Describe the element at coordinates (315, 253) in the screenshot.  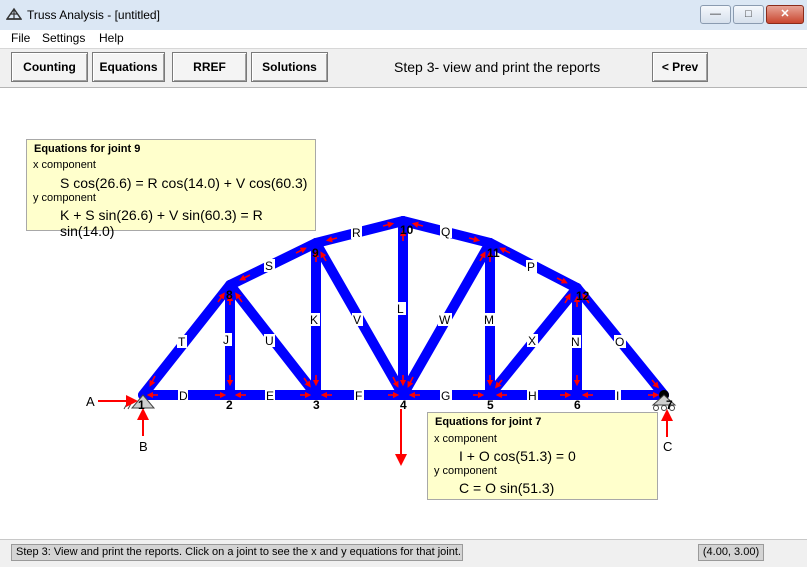
I see `joint-label-9: 9` at that location.